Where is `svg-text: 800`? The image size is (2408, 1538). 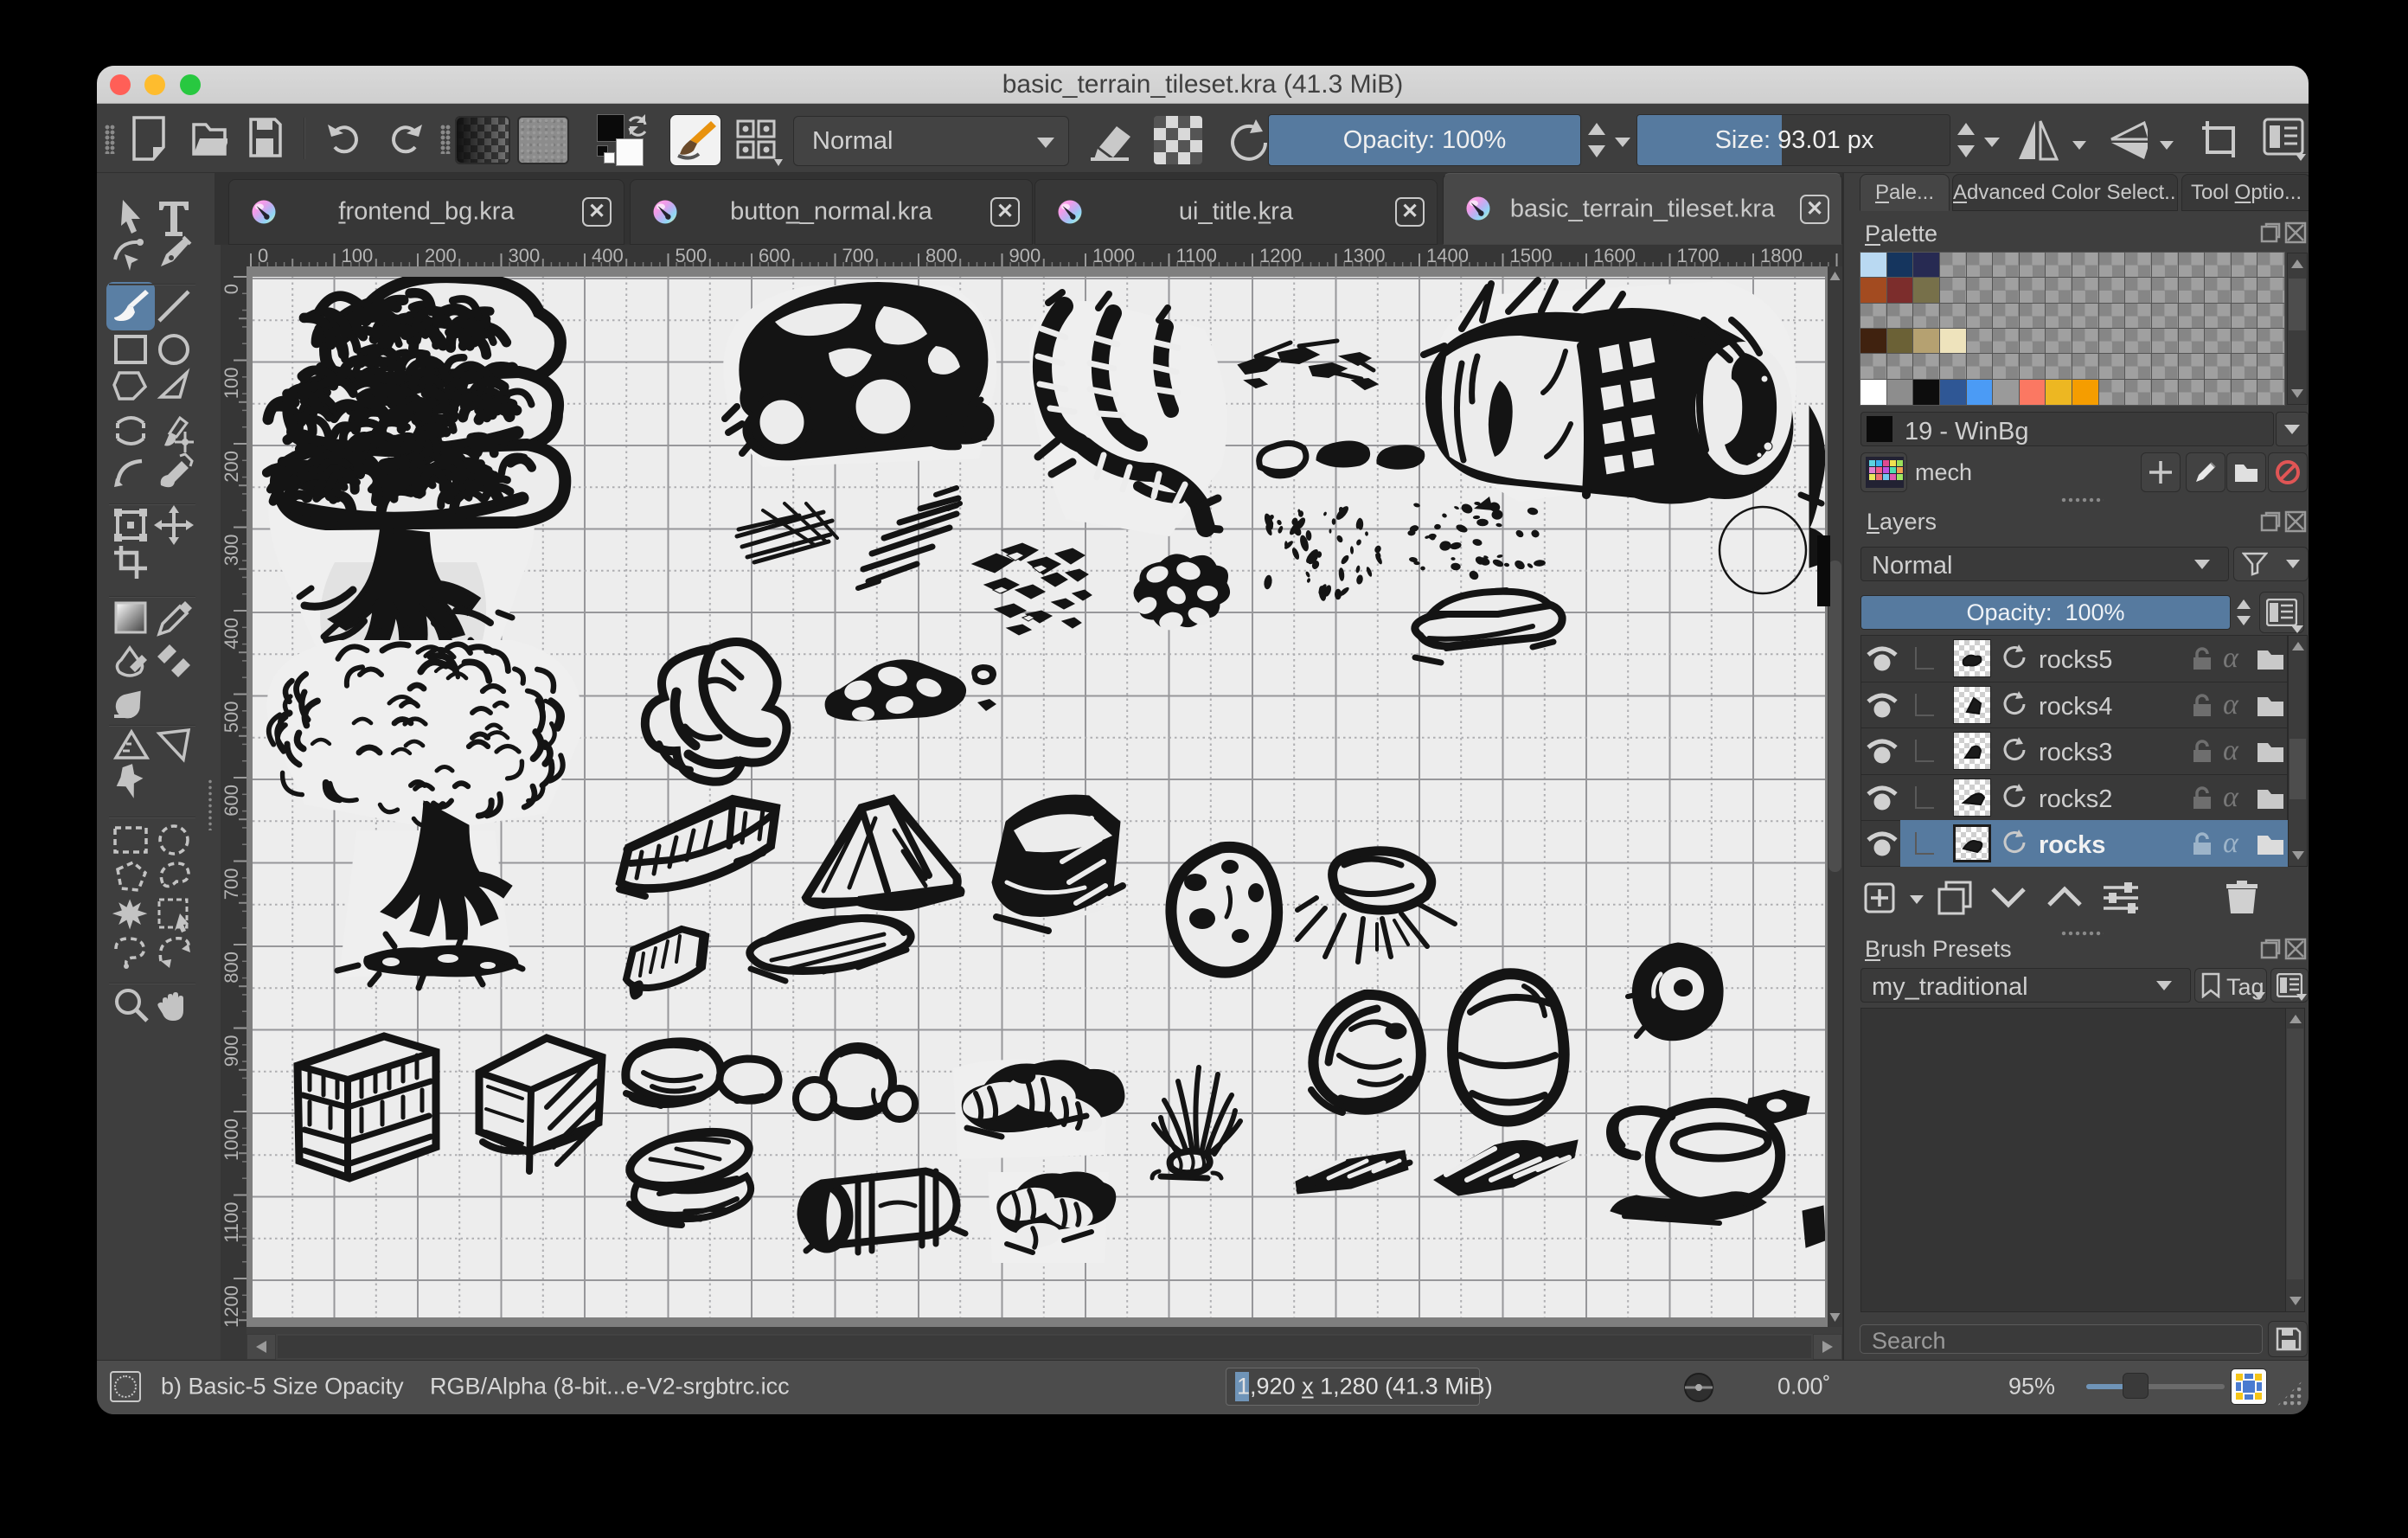
svg-text: 800 is located at coordinates (231, 968).